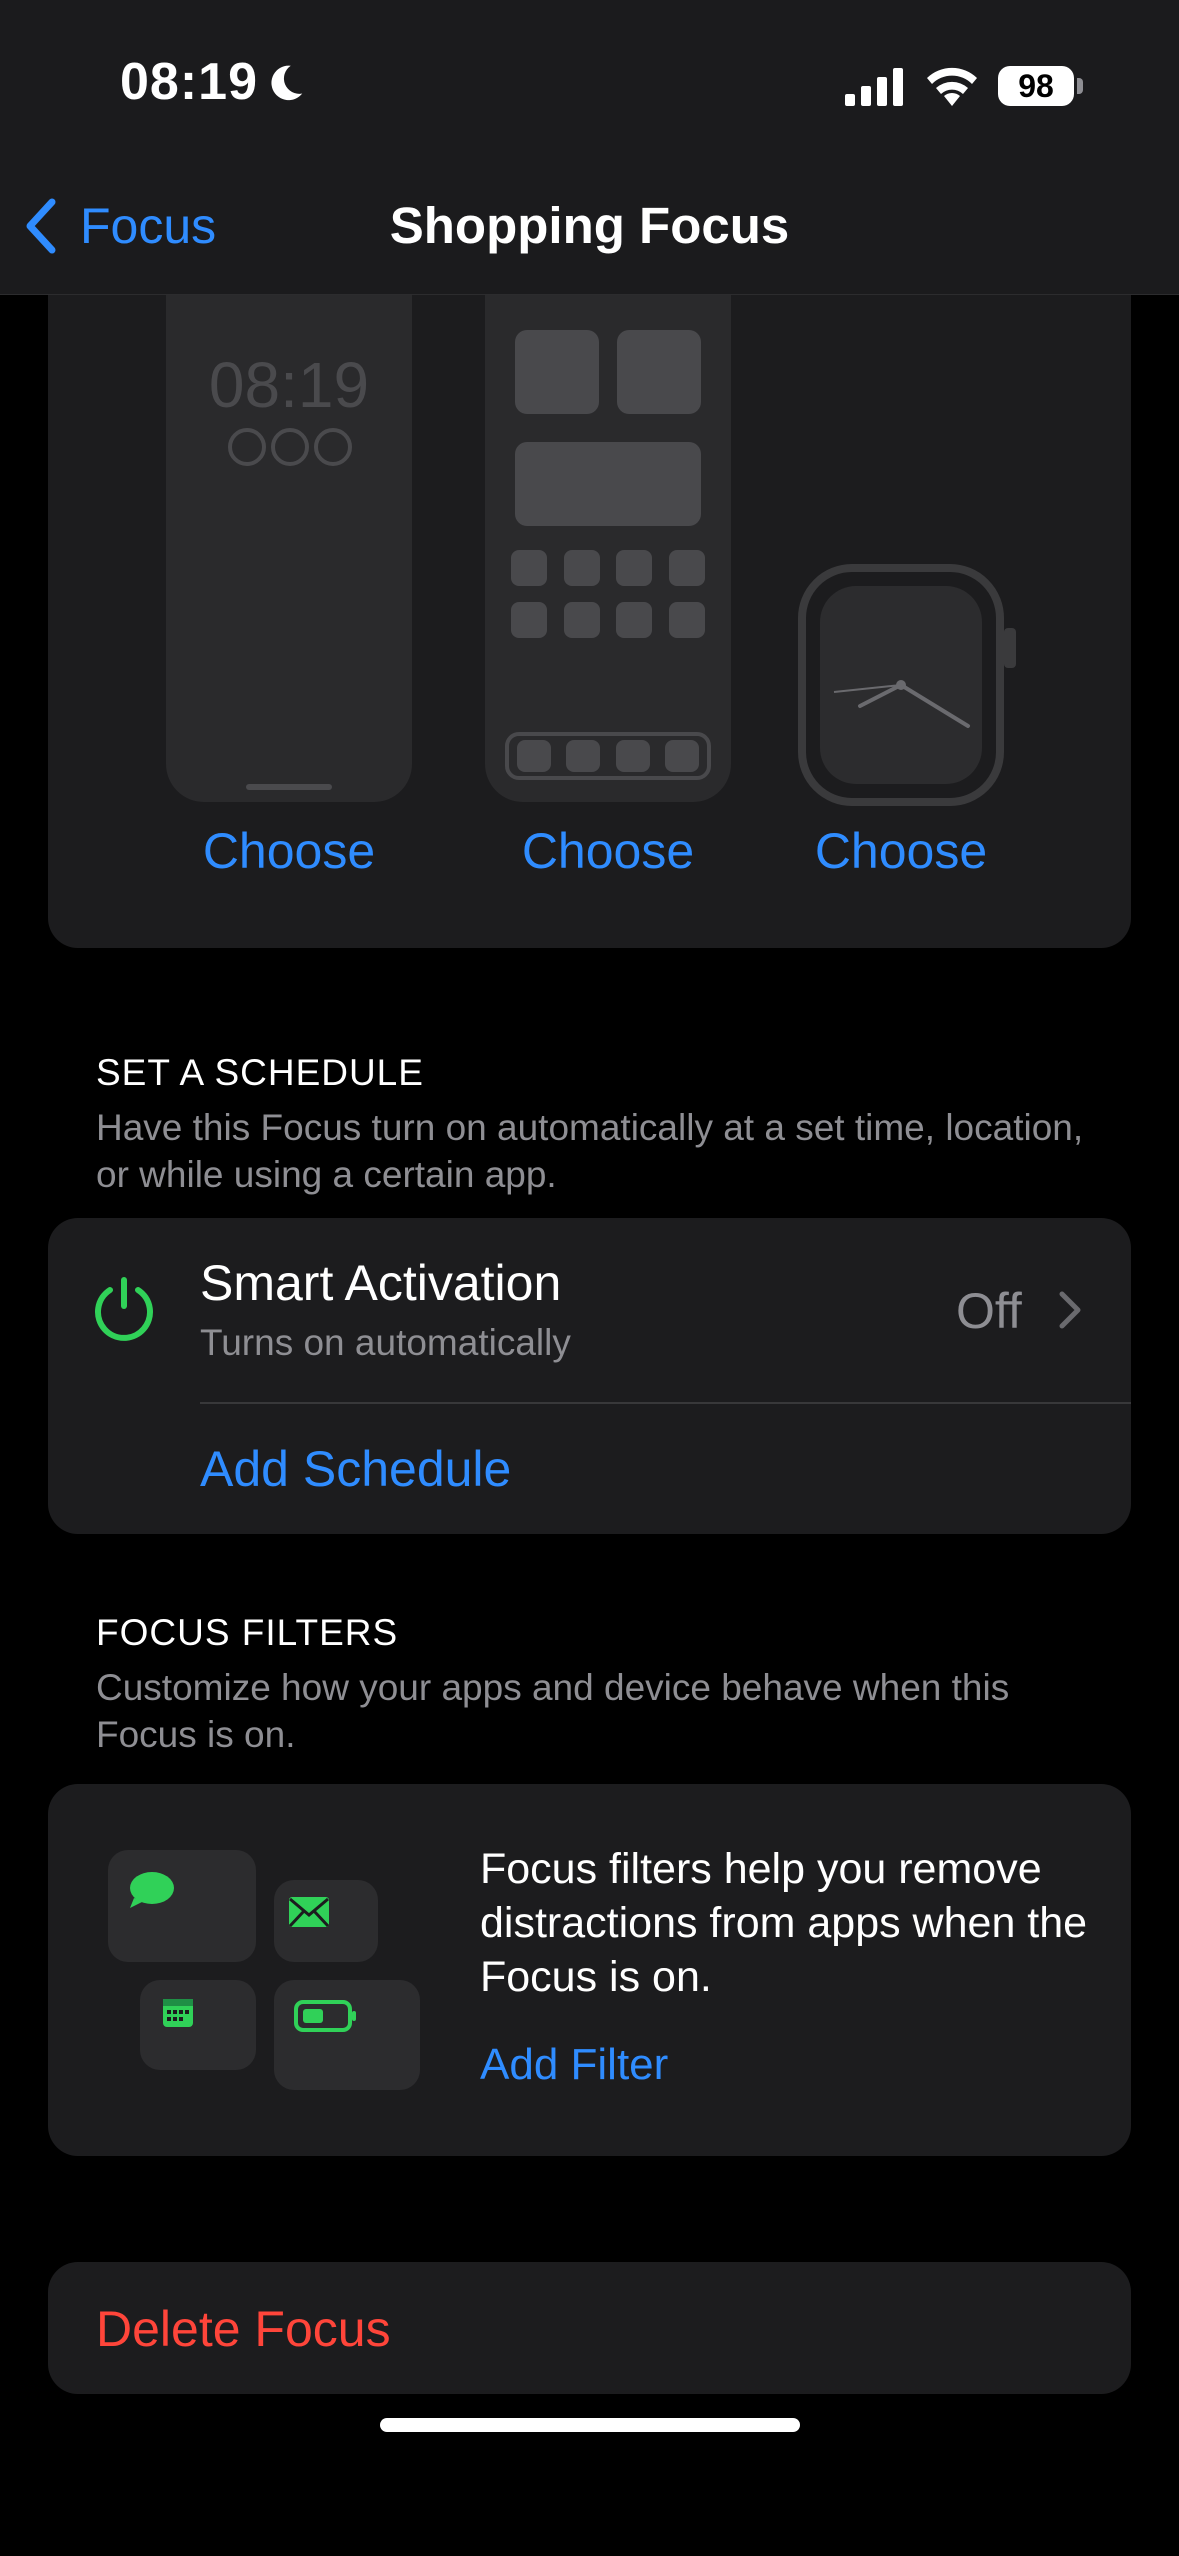 Image resolution: width=1179 pixels, height=2556 pixels. Describe the element at coordinates (590, 2425) in the screenshot. I see `home-indicator` at that location.